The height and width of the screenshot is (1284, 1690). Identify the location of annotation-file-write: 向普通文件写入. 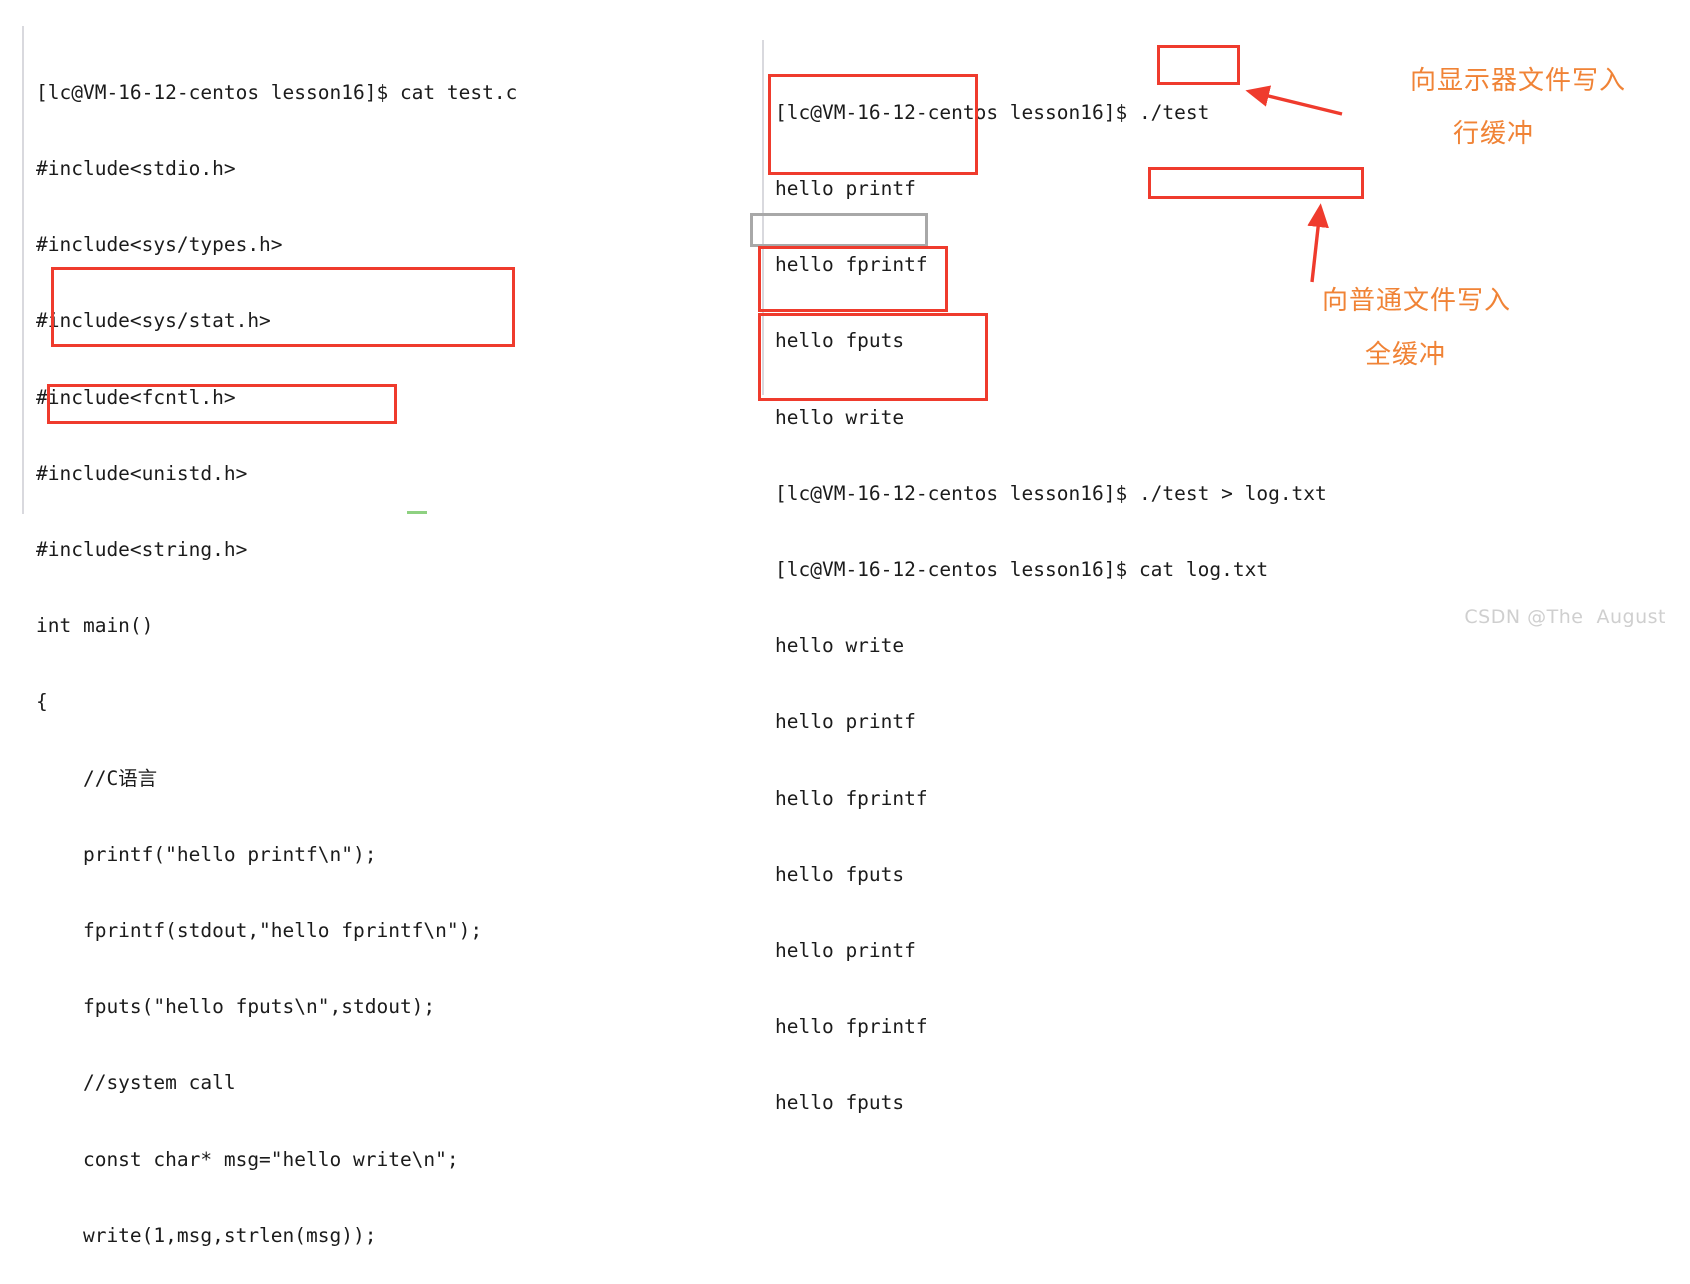
(1417, 301).